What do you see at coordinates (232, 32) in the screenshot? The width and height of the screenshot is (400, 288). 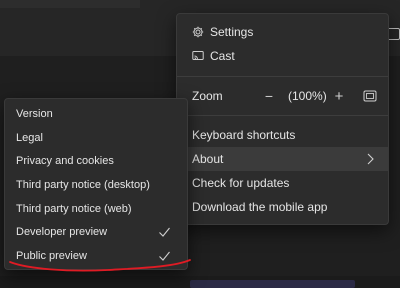 I see `menu-item-settings-label: Settings` at bounding box center [232, 32].